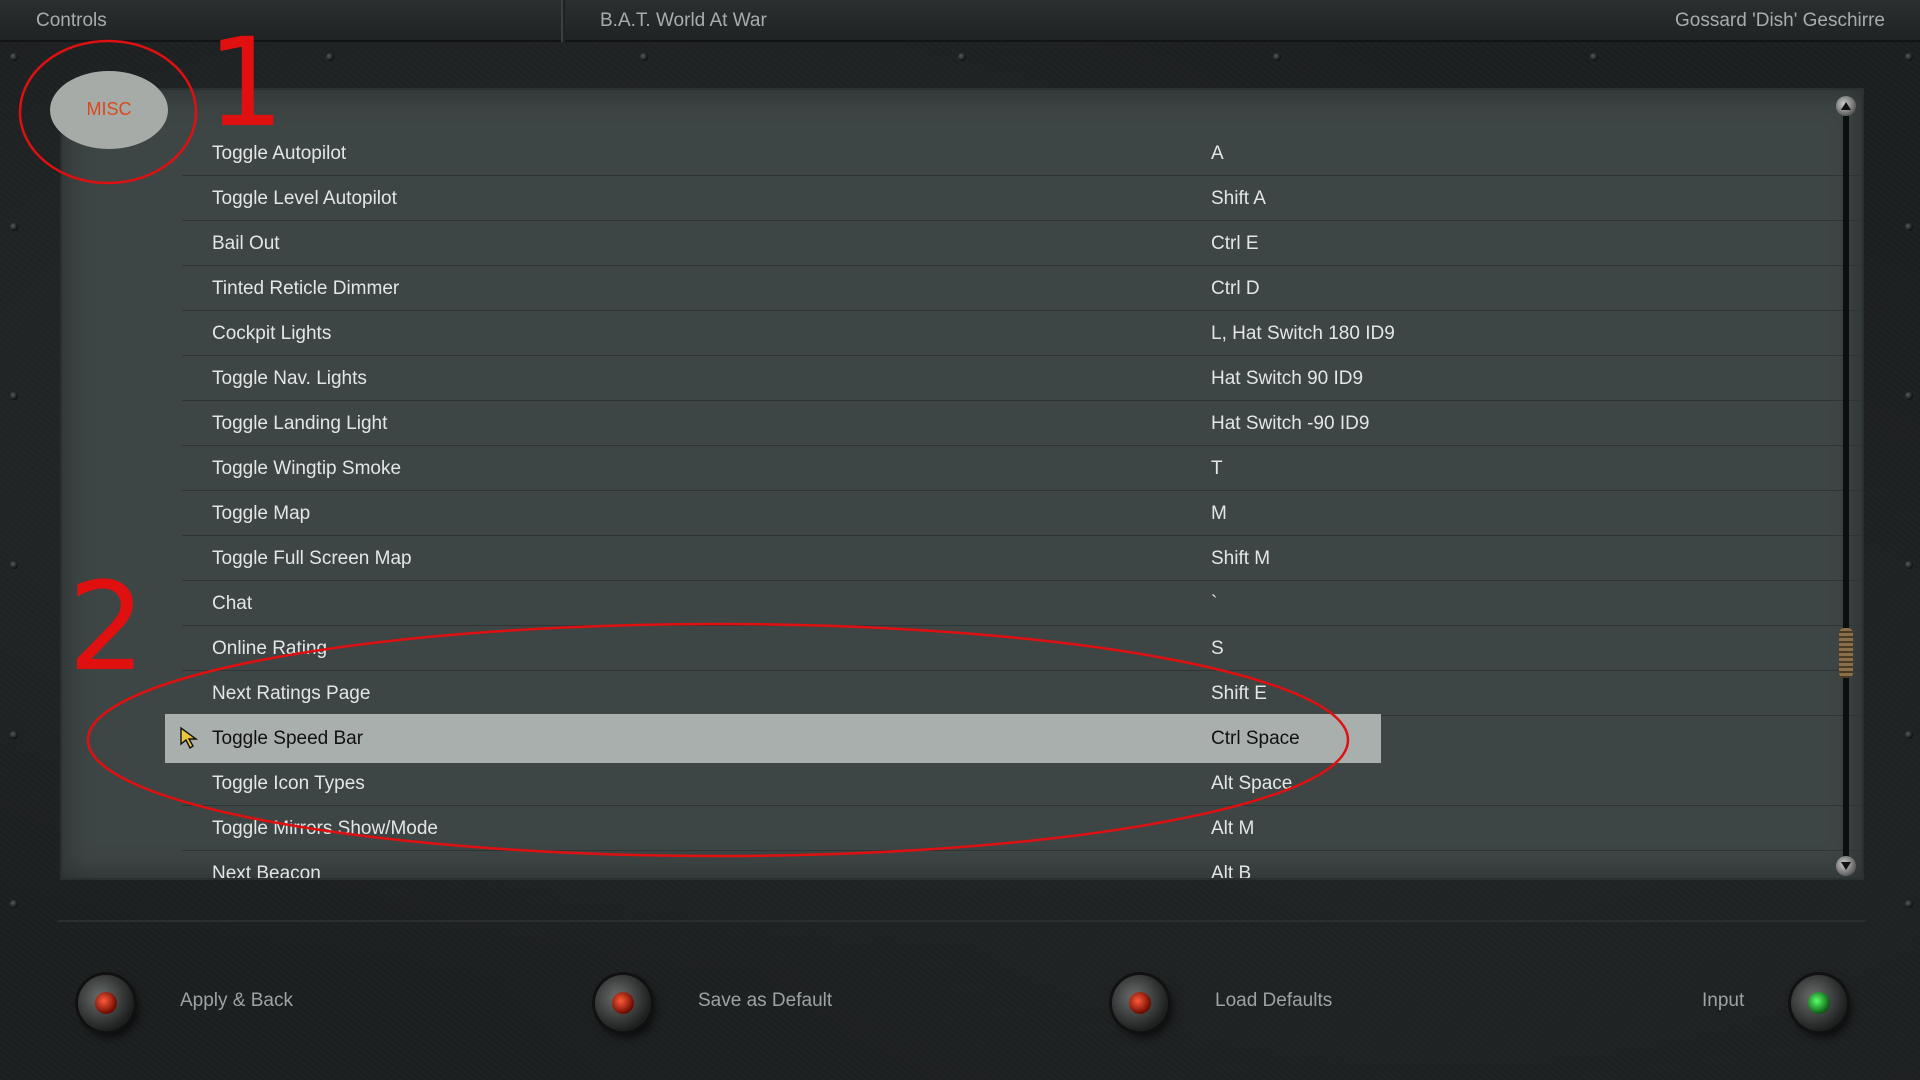  Describe the element at coordinates (1240, 559) in the screenshot. I see `binding-key: Shift M` at that location.